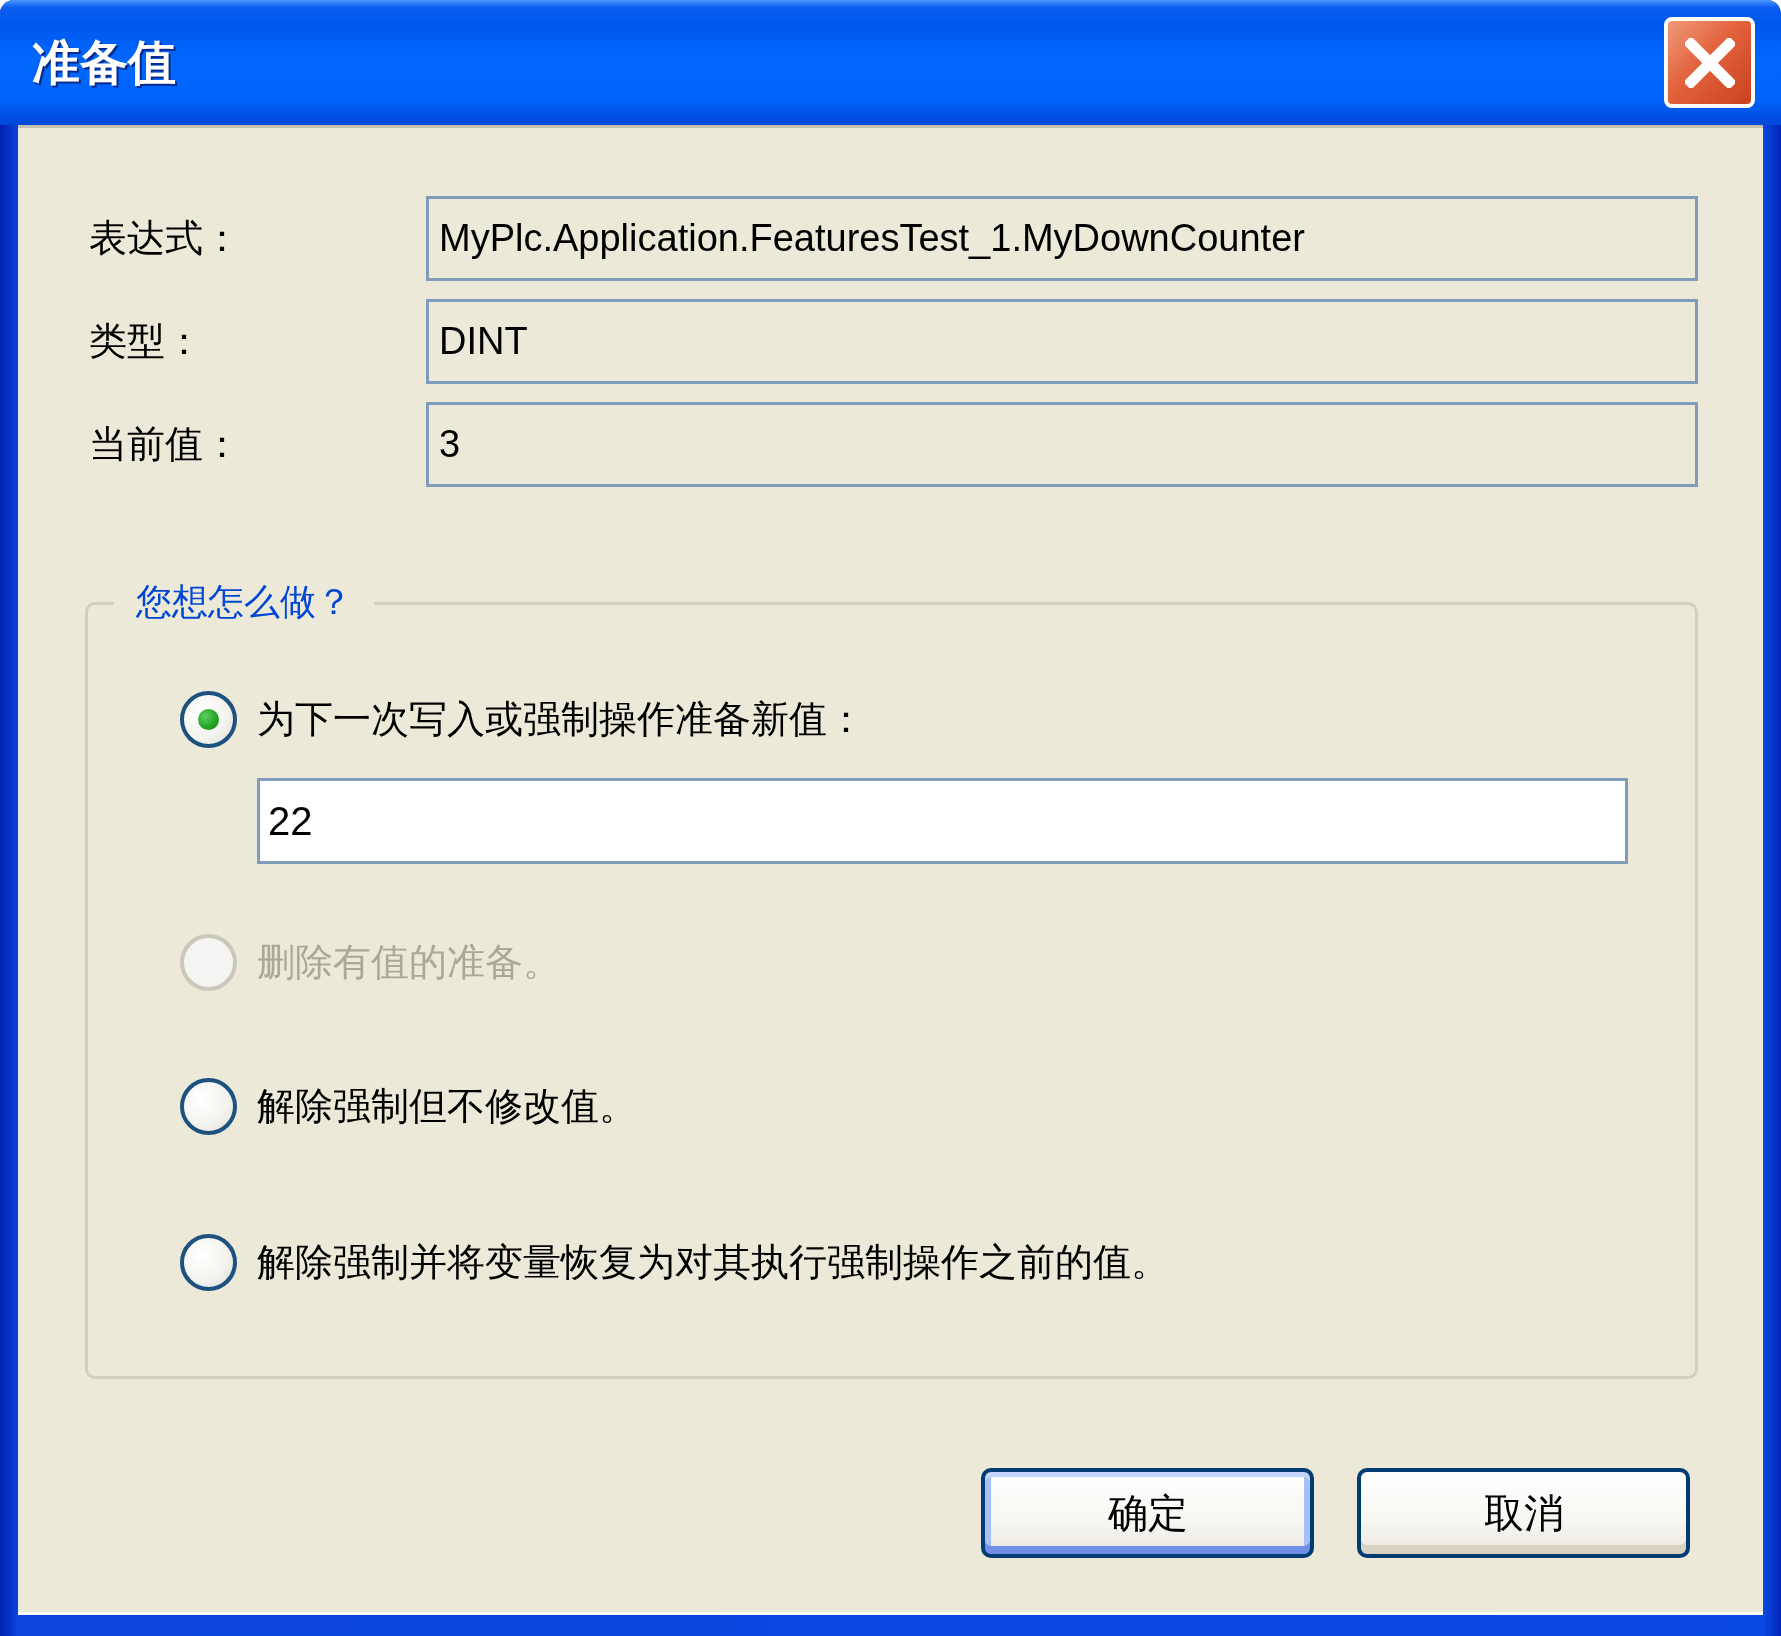 The width and height of the screenshot is (1781, 1636). What do you see at coordinates (165, 444) in the screenshot?
I see `field-label: 当前值：` at bounding box center [165, 444].